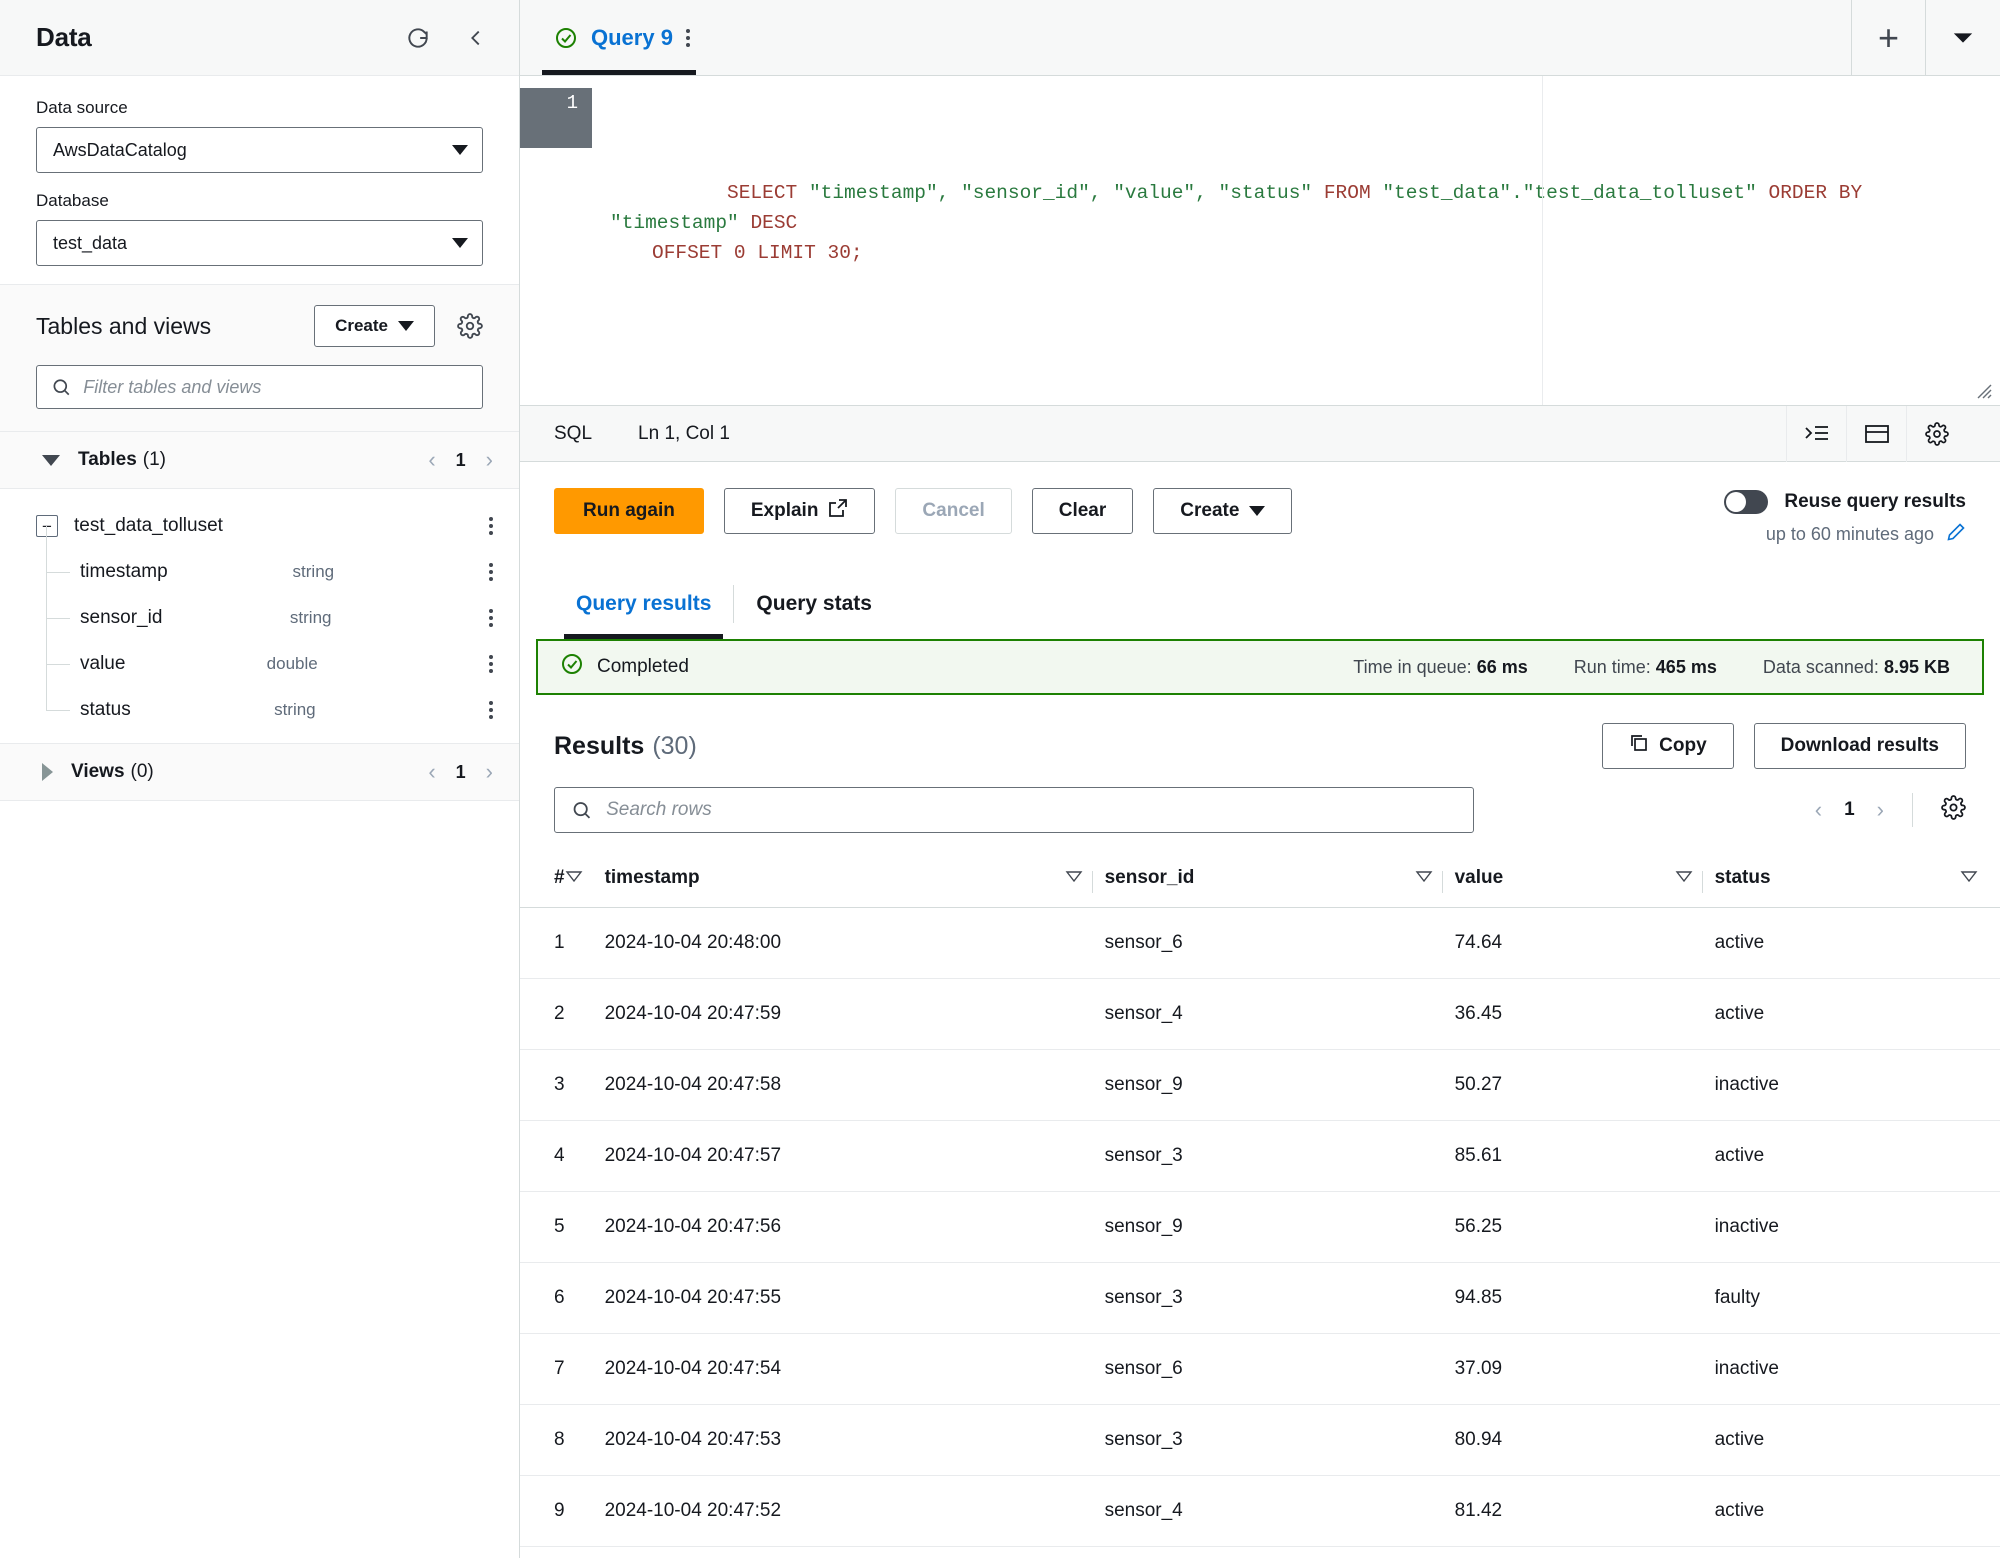 The height and width of the screenshot is (1558, 2000). I want to click on views-next-page-icon: ›, so click(489, 772).